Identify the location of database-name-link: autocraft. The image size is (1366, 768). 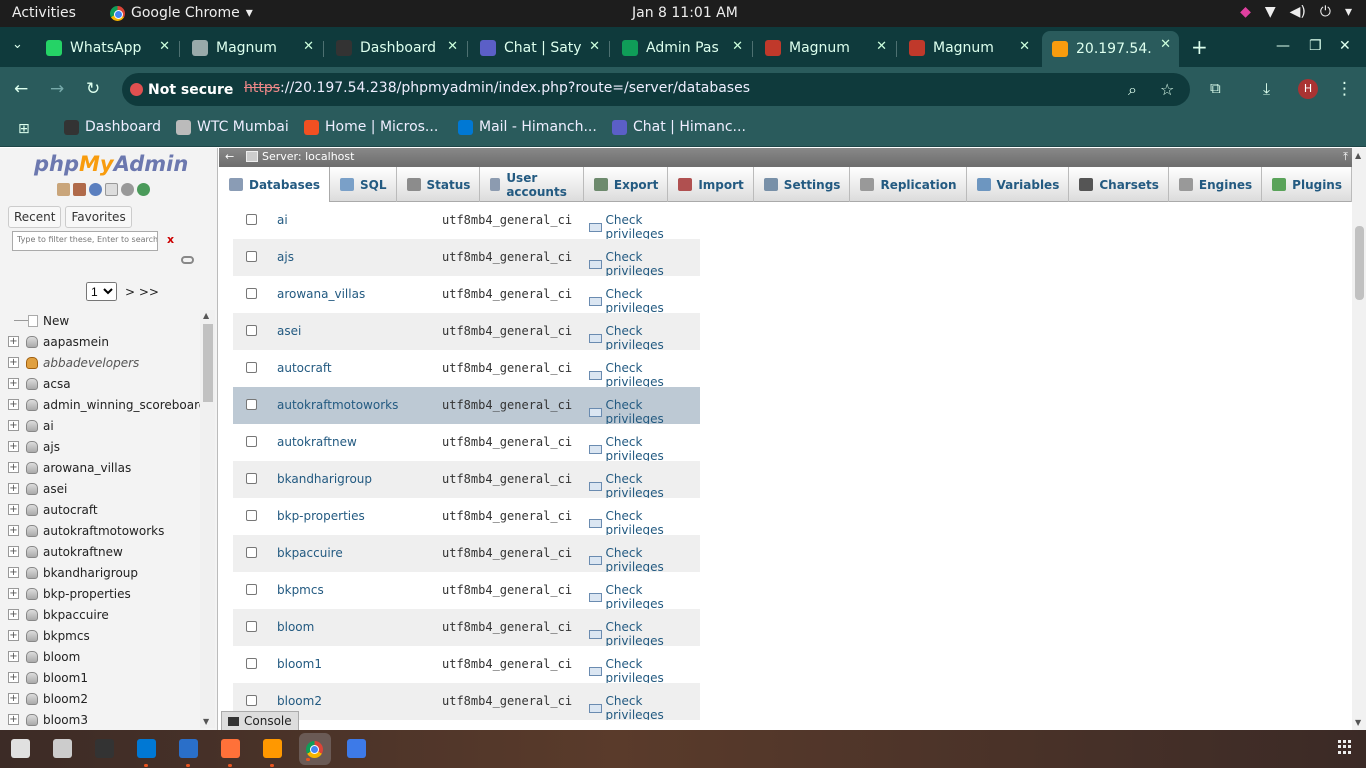
(304, 368).